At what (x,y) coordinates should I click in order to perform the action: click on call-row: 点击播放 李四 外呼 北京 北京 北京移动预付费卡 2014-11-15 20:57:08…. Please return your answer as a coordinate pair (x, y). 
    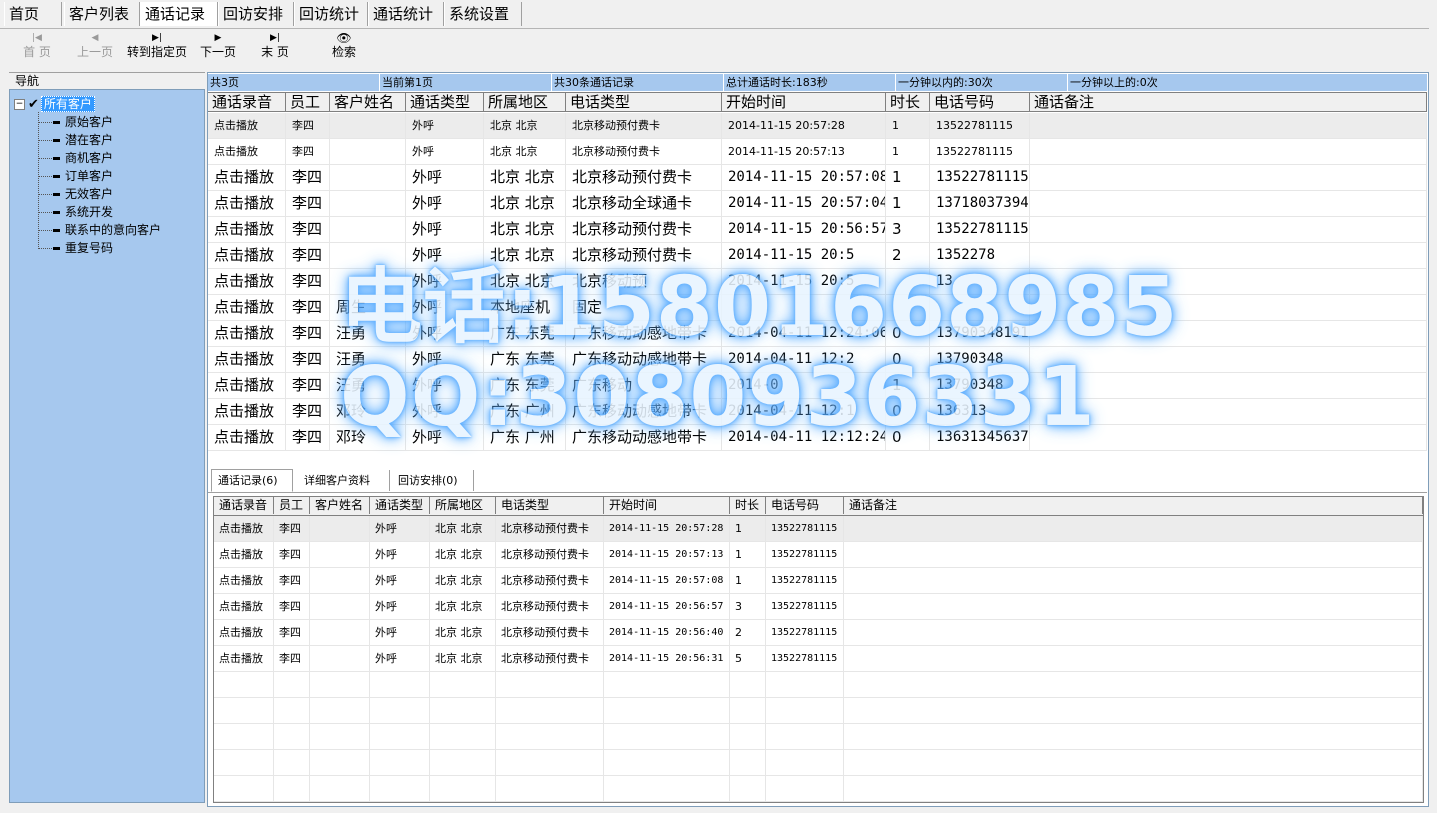
    Looking at the image, I should click on (817, 178).